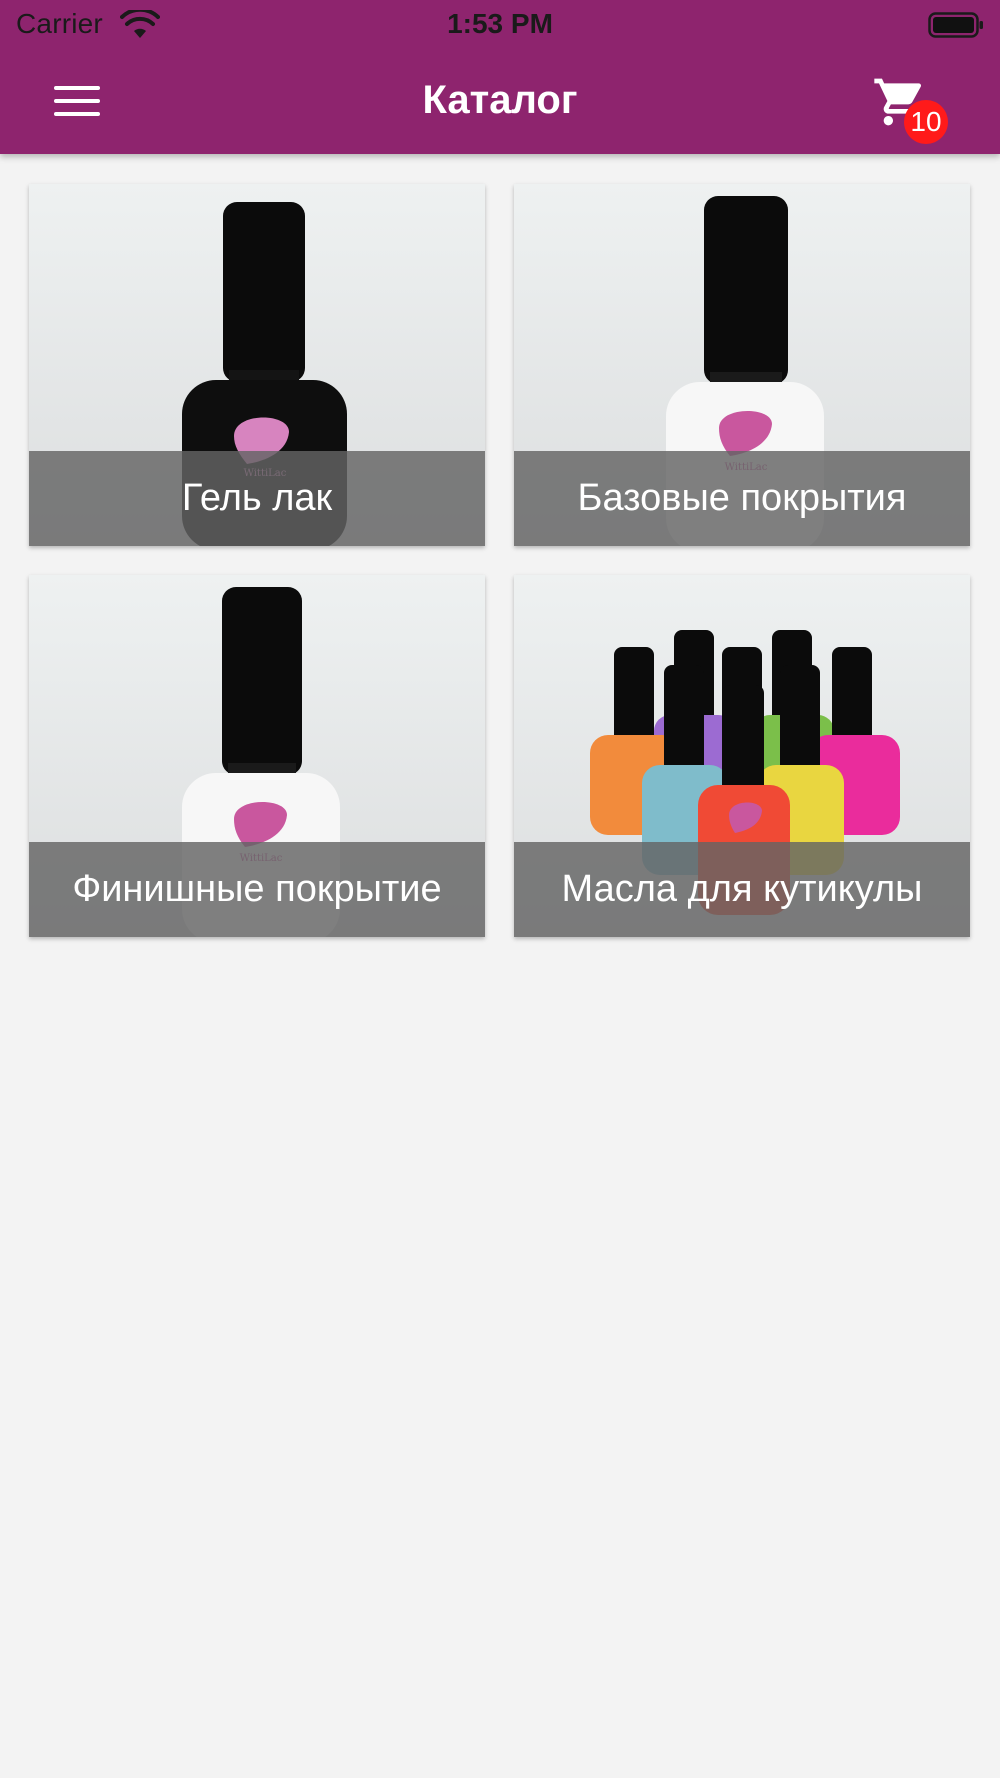  Describe the element at coordinates (257, 756) in the screenshot. I see `category-tile-top-coats: WittiLac Финишные покрытие` at that location.